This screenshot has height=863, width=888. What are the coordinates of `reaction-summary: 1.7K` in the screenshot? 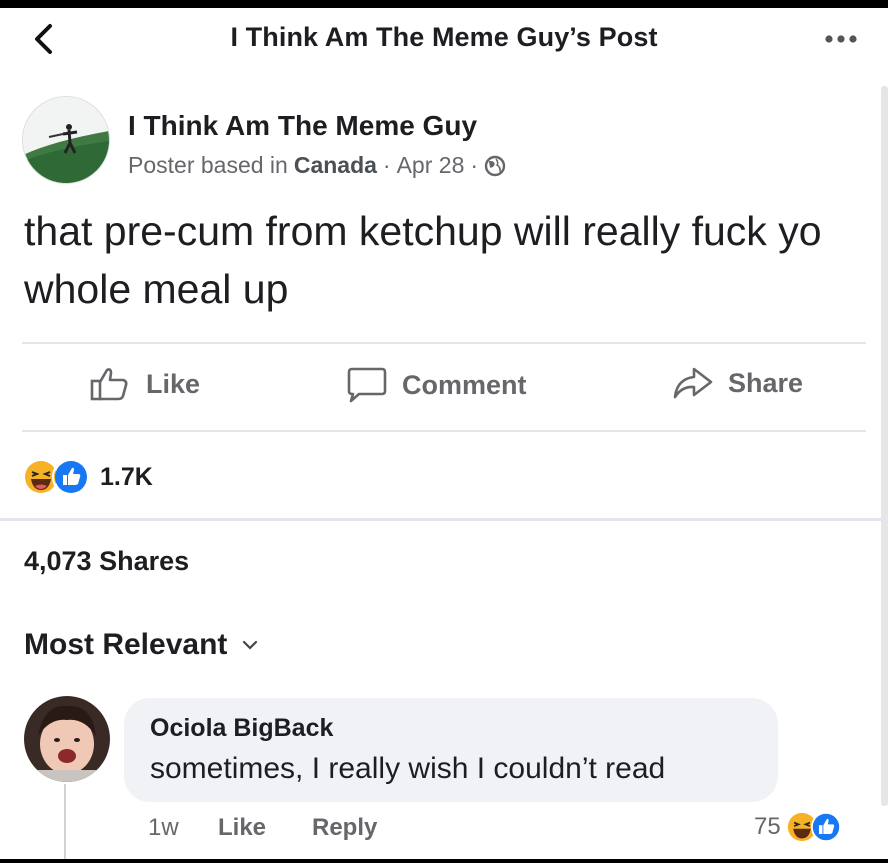 It's located at (87, 477).